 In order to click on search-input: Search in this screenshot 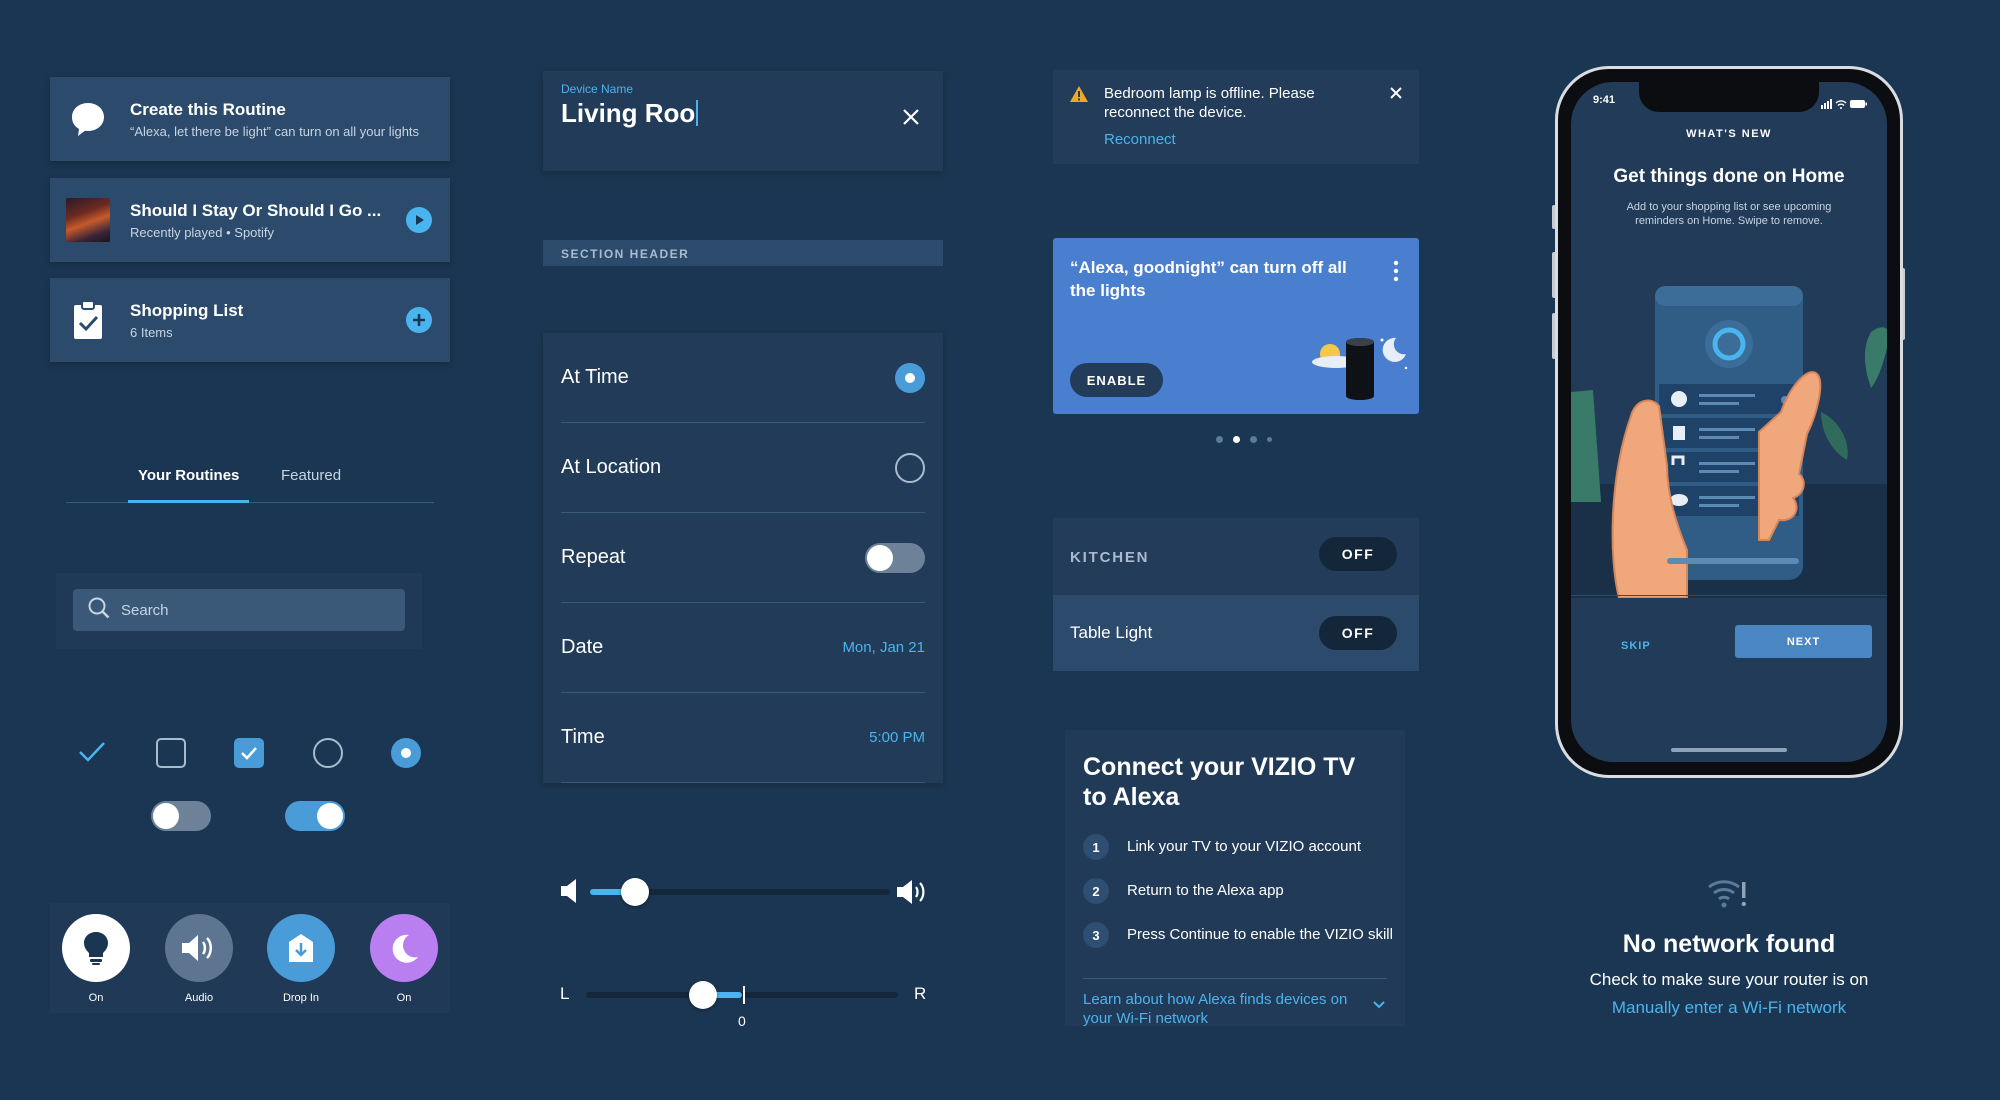, I will do `click(239, 610)`.